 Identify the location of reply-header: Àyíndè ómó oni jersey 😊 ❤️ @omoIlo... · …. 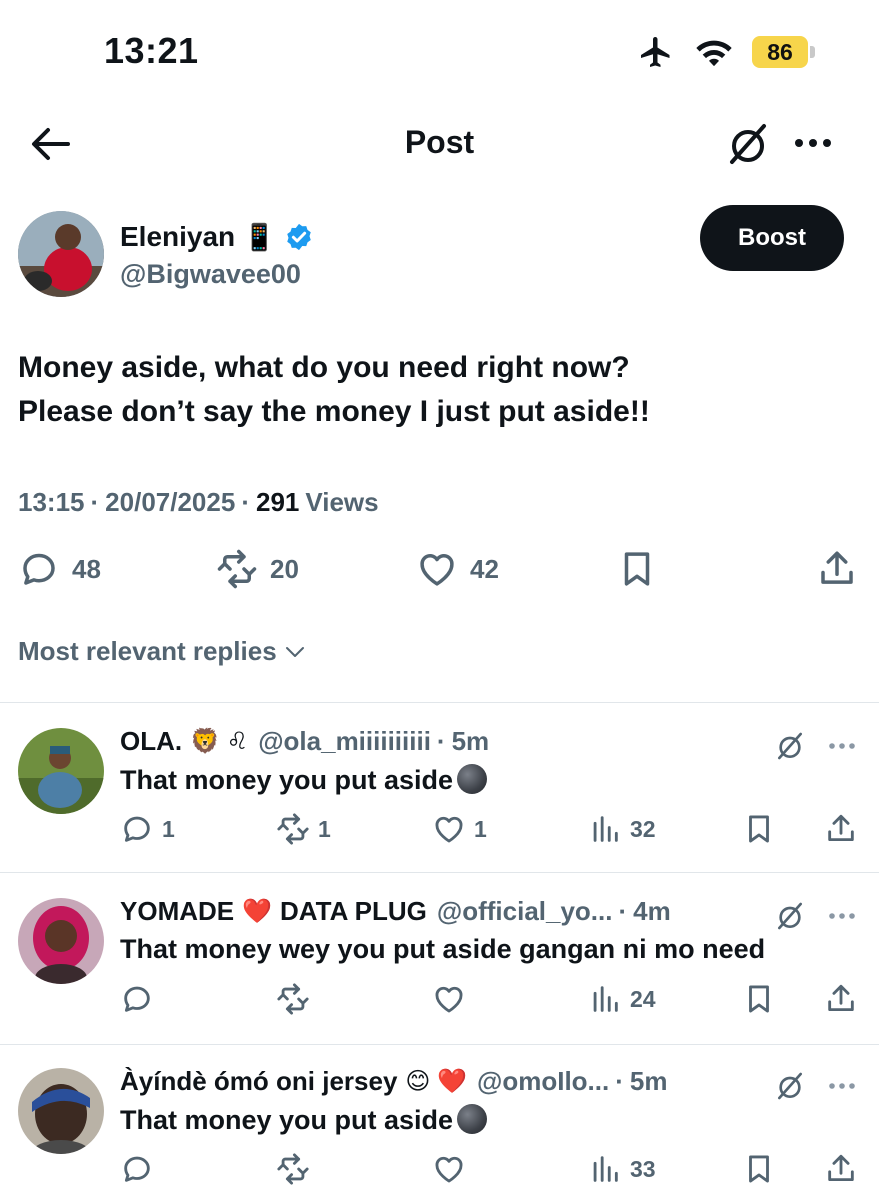
(393, 1081).